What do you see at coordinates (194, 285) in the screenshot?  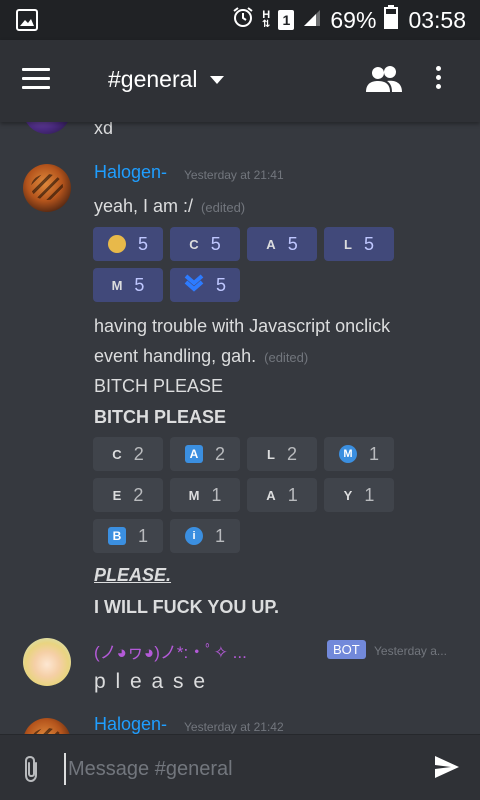 I see `arrow-down-emoji-icon` at bounding box center [194, 285].